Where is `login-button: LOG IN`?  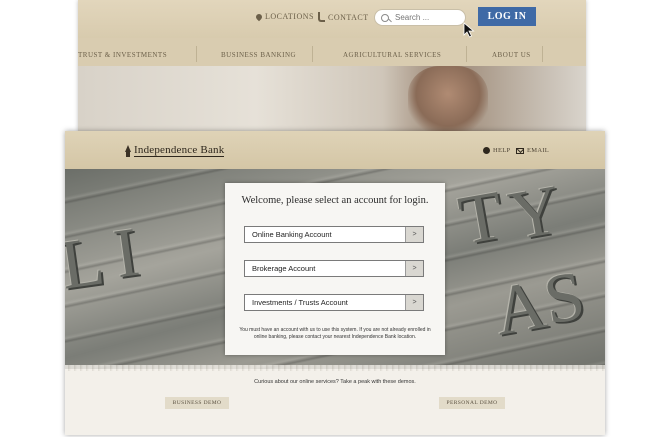
login-button: LOG IN is located at coordinates (507, 16).